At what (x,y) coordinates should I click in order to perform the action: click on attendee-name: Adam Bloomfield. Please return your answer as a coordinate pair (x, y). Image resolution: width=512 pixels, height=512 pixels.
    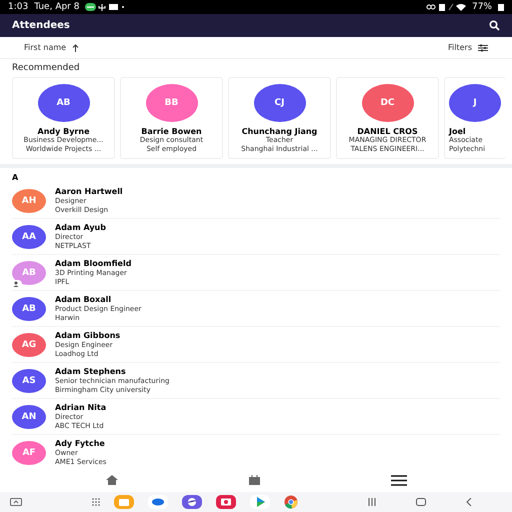
    Looking at the image, I should click on (93, 263).